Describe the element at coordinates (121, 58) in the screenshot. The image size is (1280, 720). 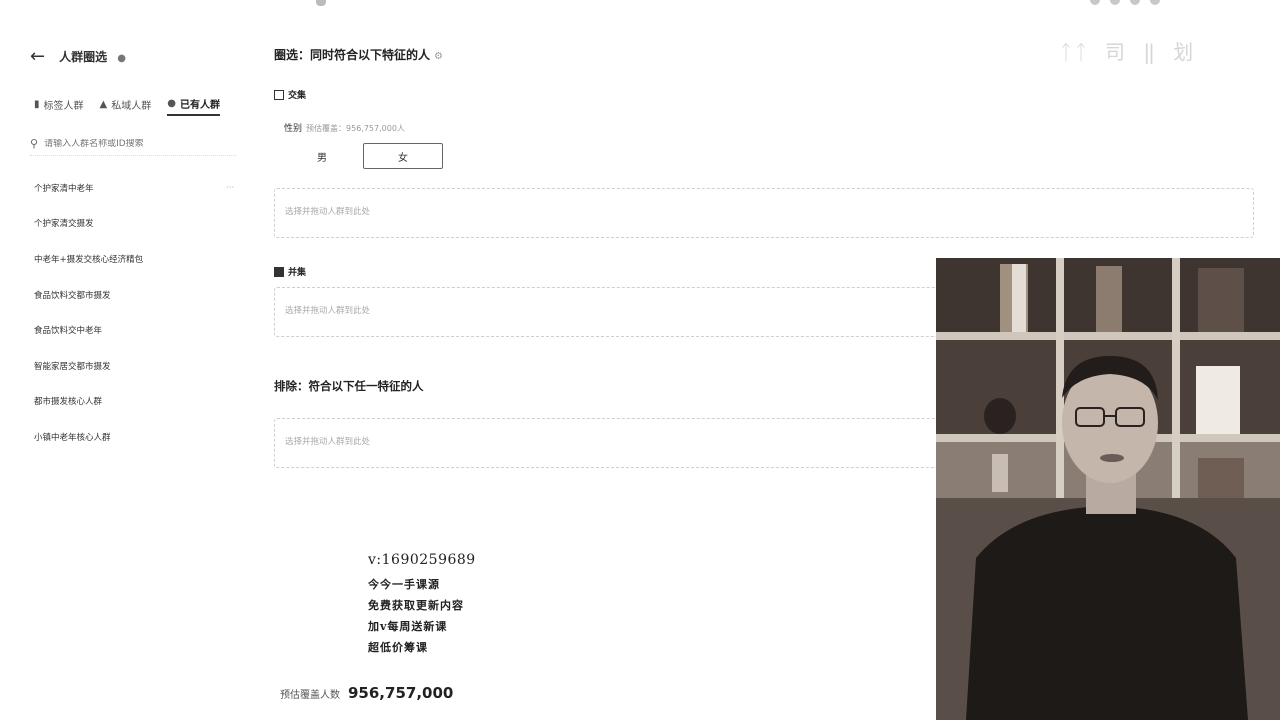
I see `help-icon: ●` at that location.